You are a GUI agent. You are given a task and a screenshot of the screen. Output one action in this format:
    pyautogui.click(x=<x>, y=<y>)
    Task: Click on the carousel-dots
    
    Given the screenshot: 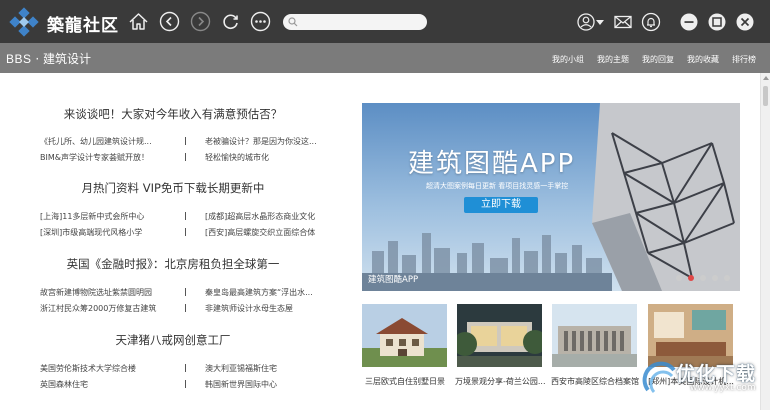 What is the action you would take?
    pyautogui.click(x=703, y=278)
    